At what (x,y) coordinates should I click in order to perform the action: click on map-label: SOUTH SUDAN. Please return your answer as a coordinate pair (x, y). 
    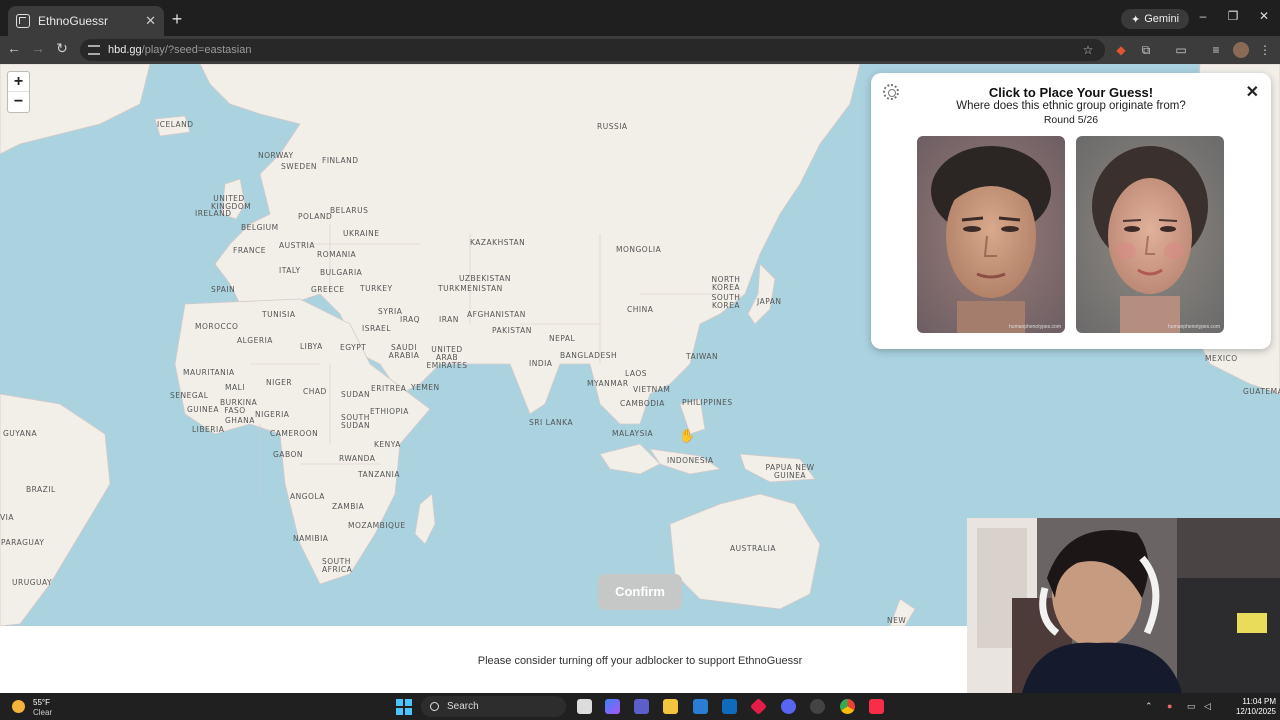
    Looking at the image, I should click on (356, 421).